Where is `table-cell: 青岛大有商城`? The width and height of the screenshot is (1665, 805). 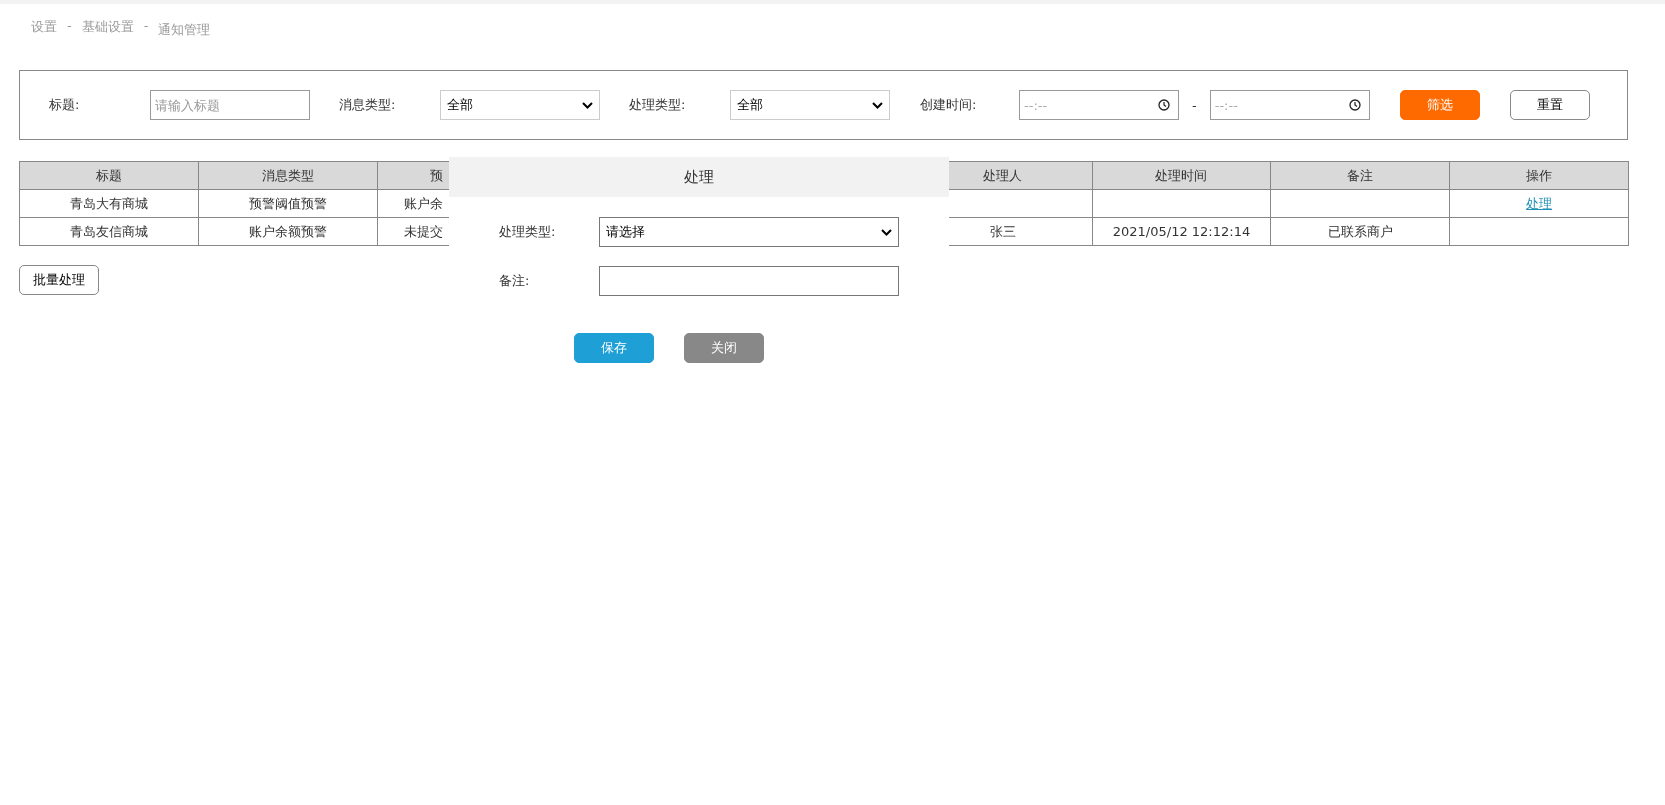
table-cell: 青岛大有商城 is located at coordinates (109, 203).